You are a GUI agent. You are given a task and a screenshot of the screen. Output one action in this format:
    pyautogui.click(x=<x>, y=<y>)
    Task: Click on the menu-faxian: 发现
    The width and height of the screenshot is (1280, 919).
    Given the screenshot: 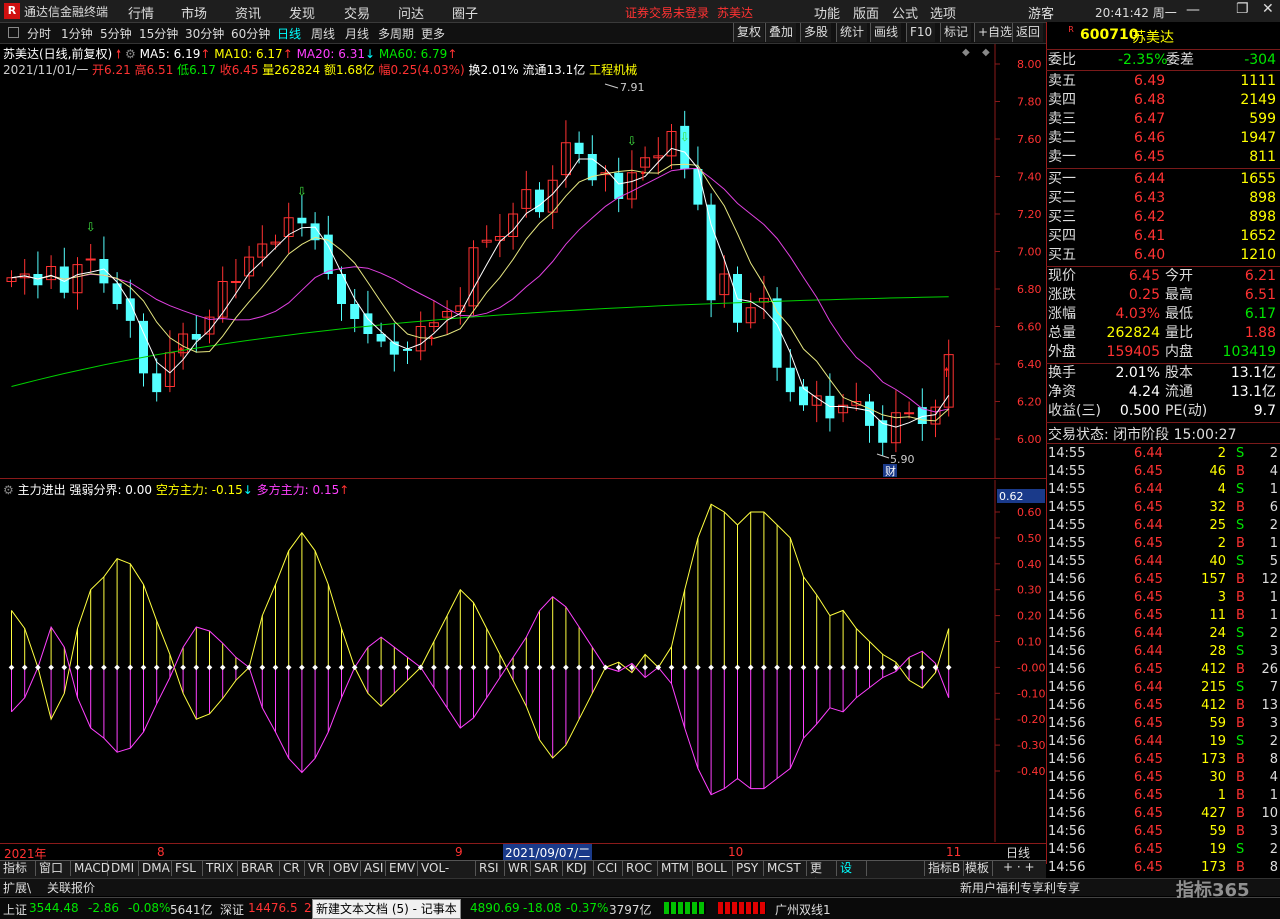 What is the action you would take?
    pyautogui.click(x=302, y=12)
    